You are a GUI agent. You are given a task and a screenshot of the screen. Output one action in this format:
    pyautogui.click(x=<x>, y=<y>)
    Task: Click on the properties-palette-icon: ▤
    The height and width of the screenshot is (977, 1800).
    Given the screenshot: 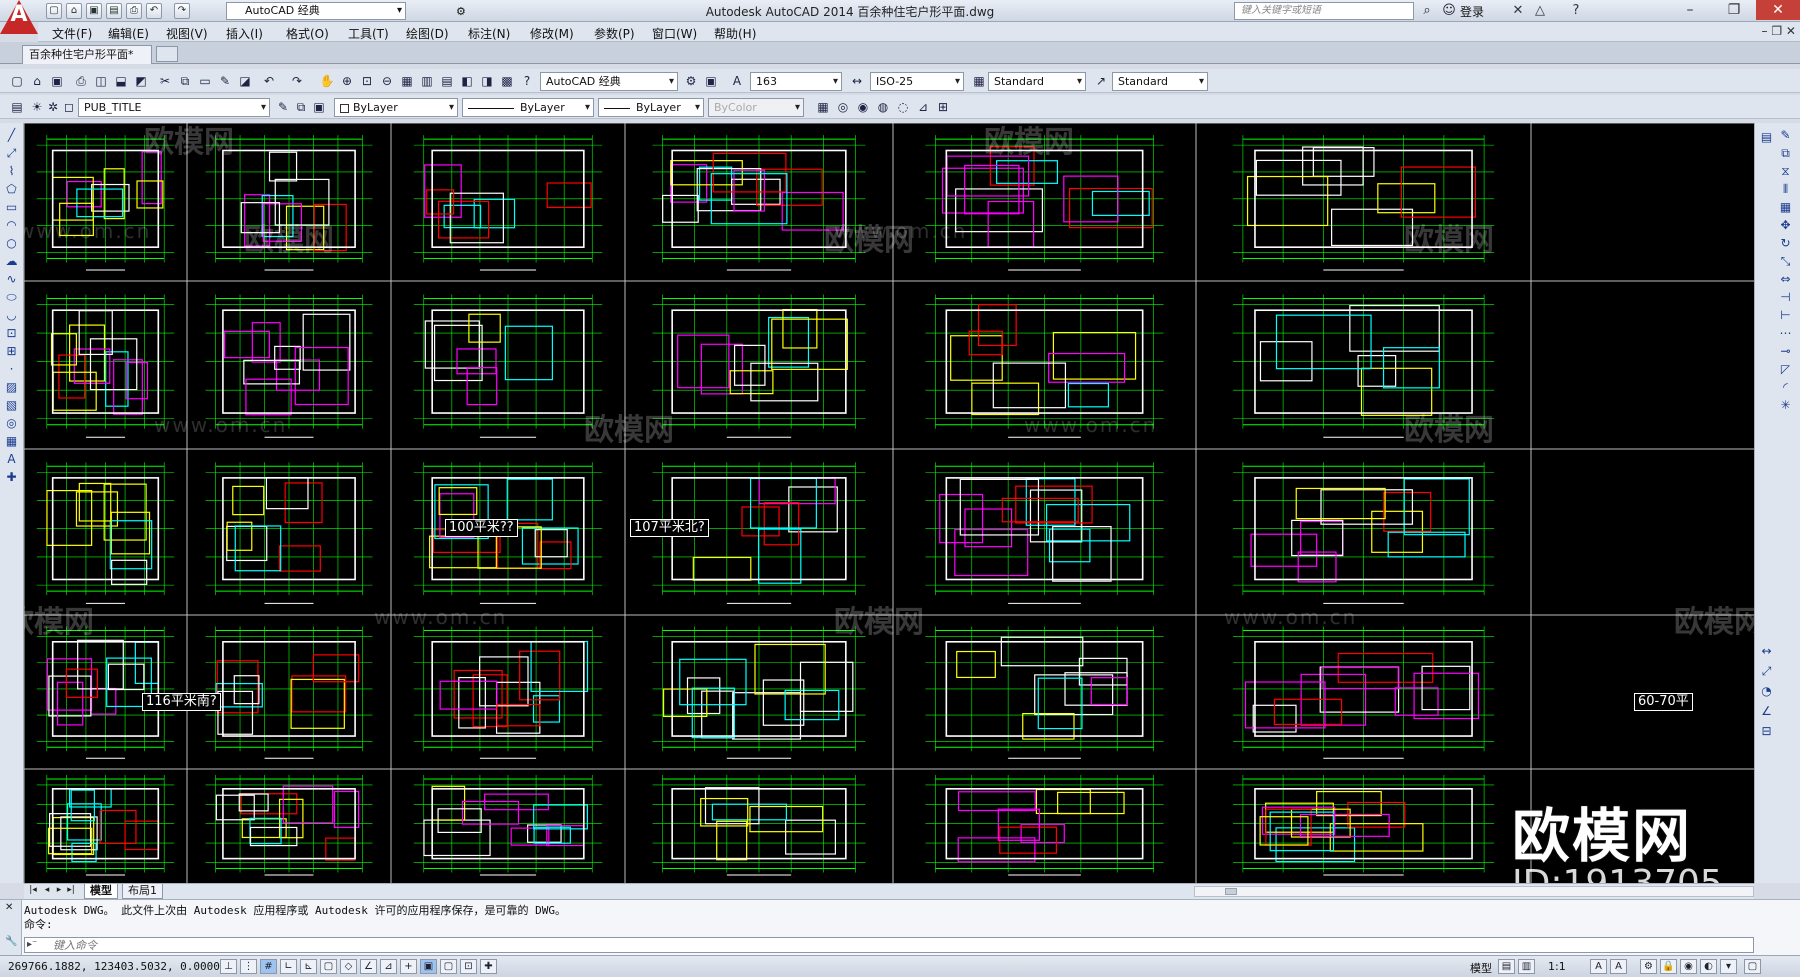 What is the action you would take?
    pyautogui.click(x=1766, y=137)
    